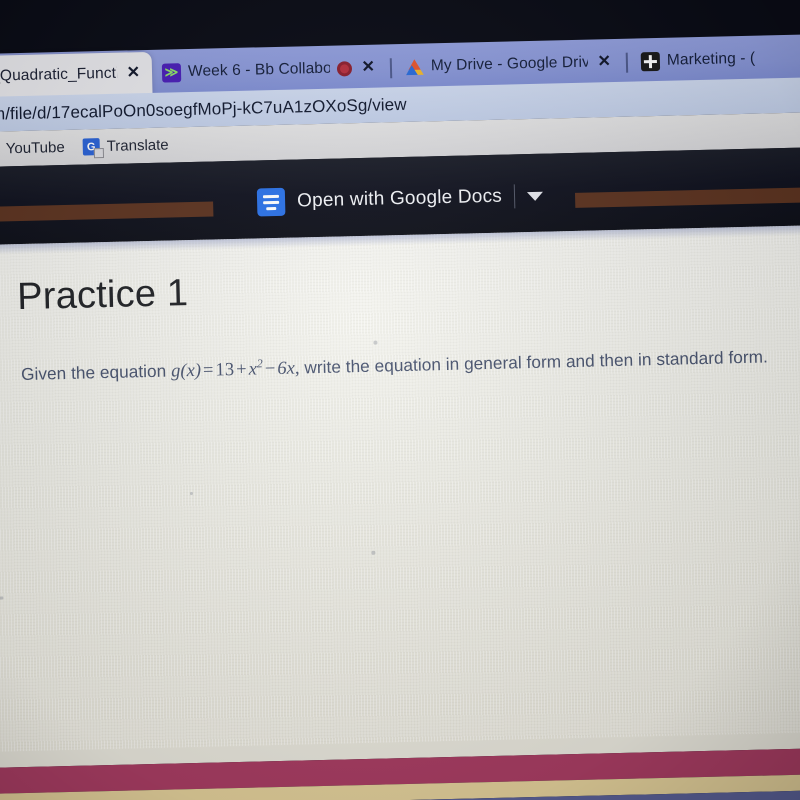 This screenshot has height=800, width=800. I want to click on equation-constant: 13, so click(225, 370).